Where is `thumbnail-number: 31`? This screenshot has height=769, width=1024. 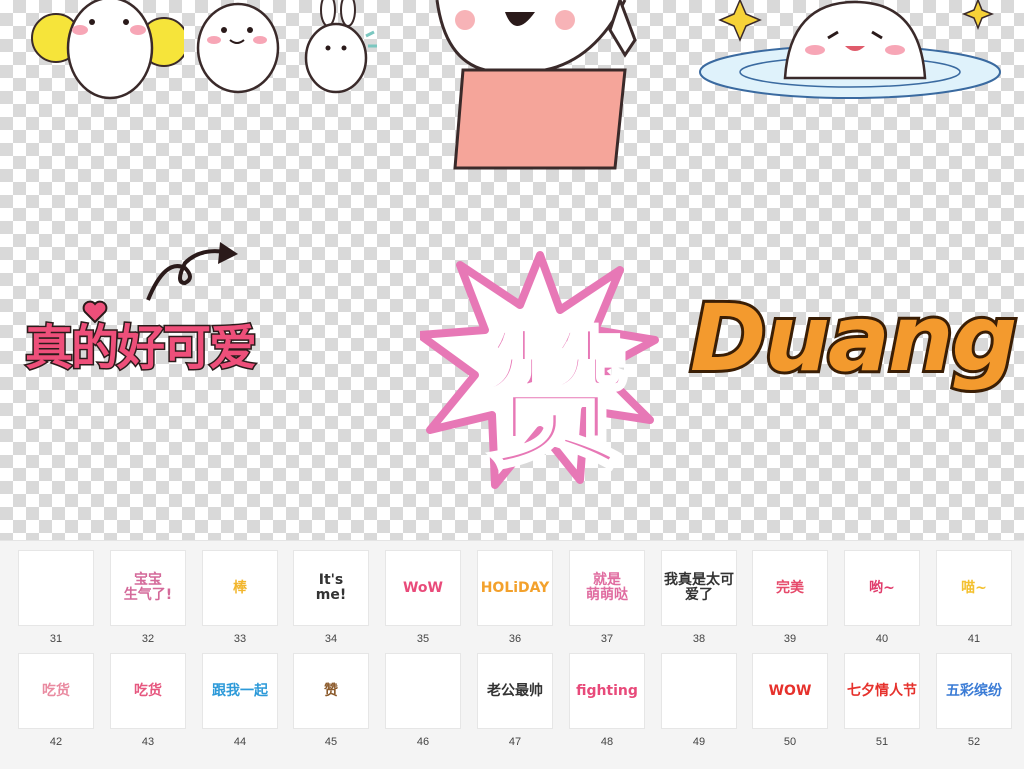 thumbnail-number: 31 is located at coordinates (56, 639).